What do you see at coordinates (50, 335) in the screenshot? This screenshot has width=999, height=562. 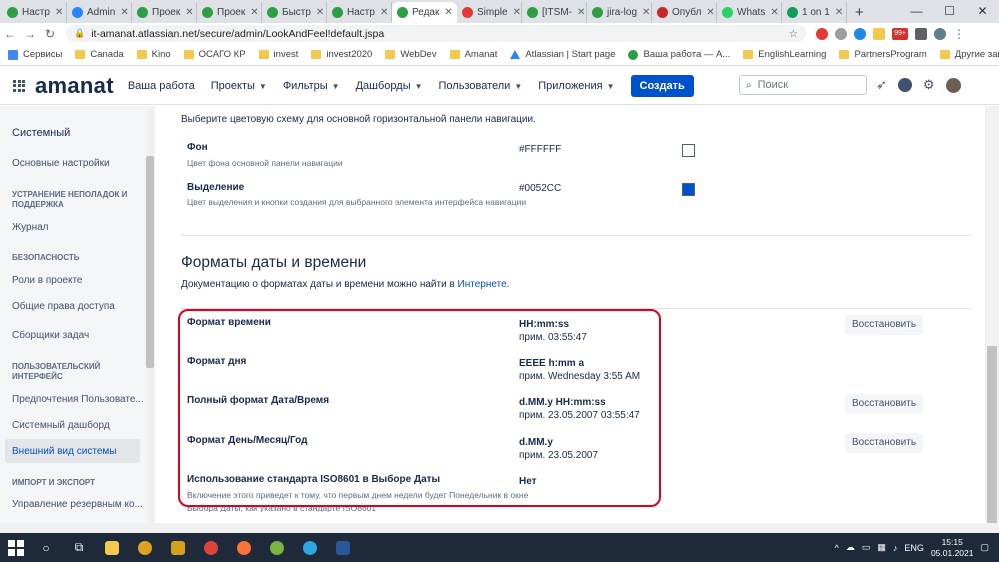 I see `sidebar-item: Сборщики задач` at bounding box center [50, 335].